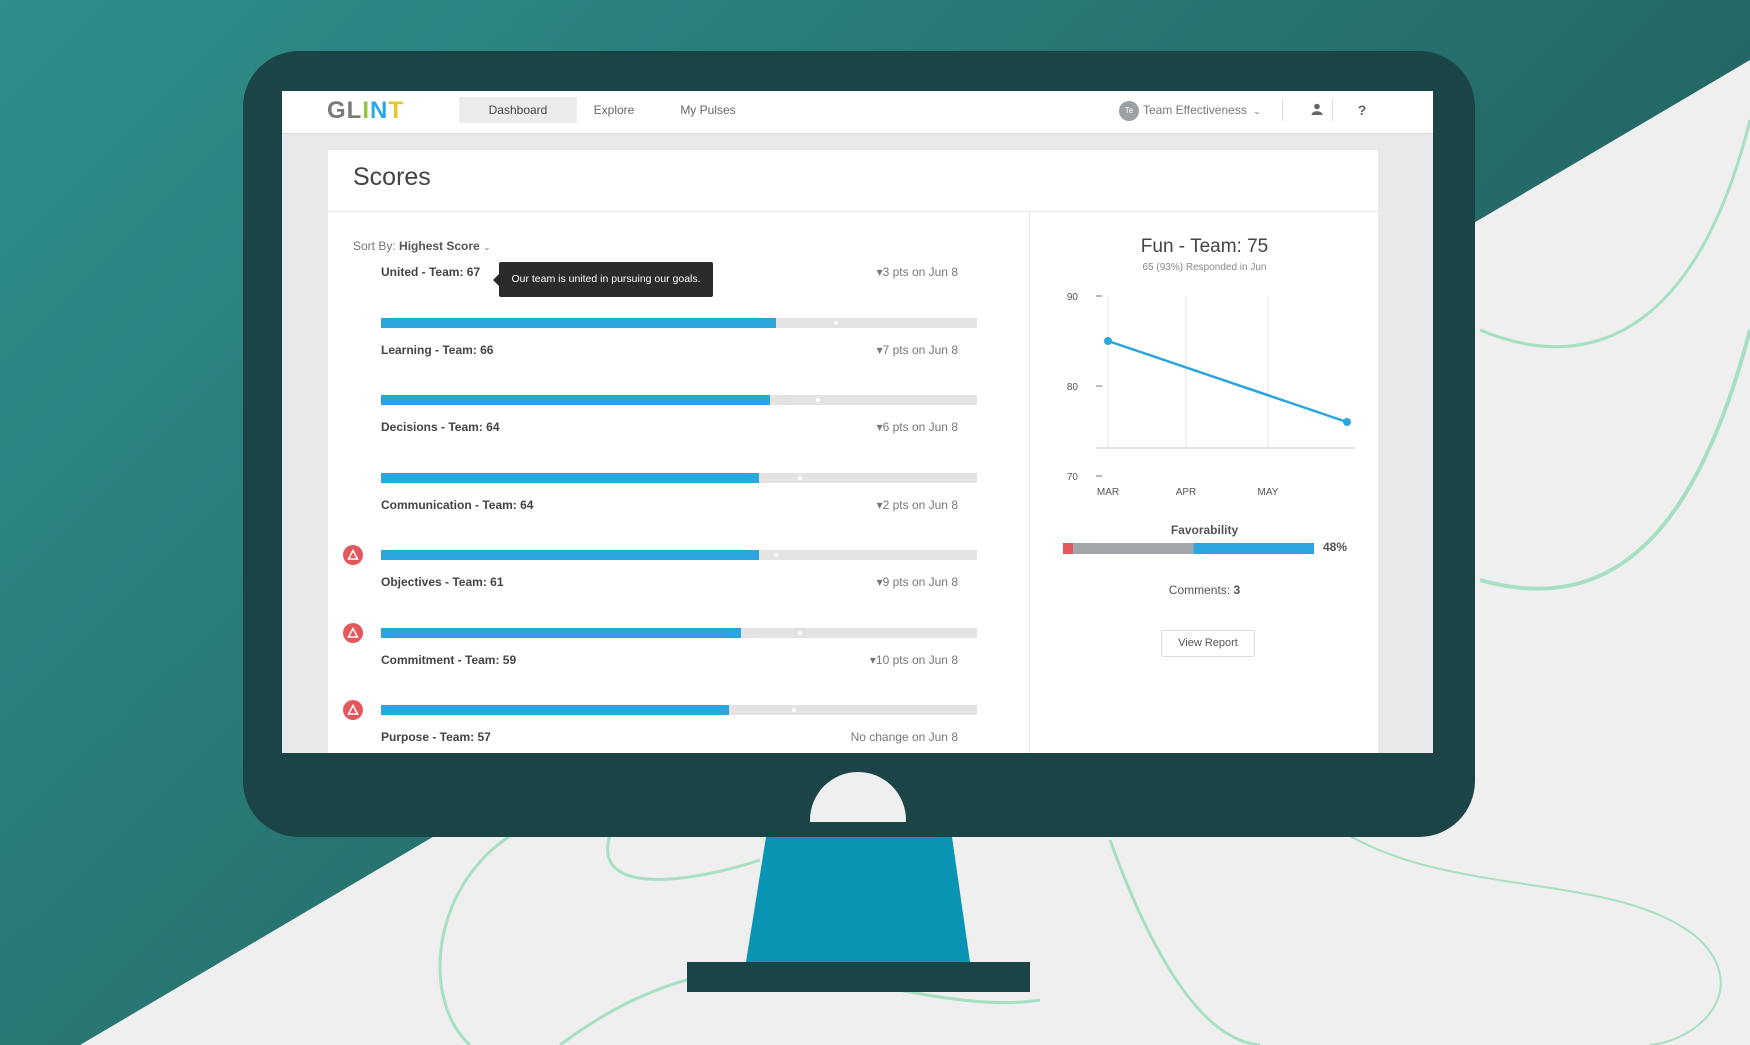  I want to click on series-line, so click(1227, 381).